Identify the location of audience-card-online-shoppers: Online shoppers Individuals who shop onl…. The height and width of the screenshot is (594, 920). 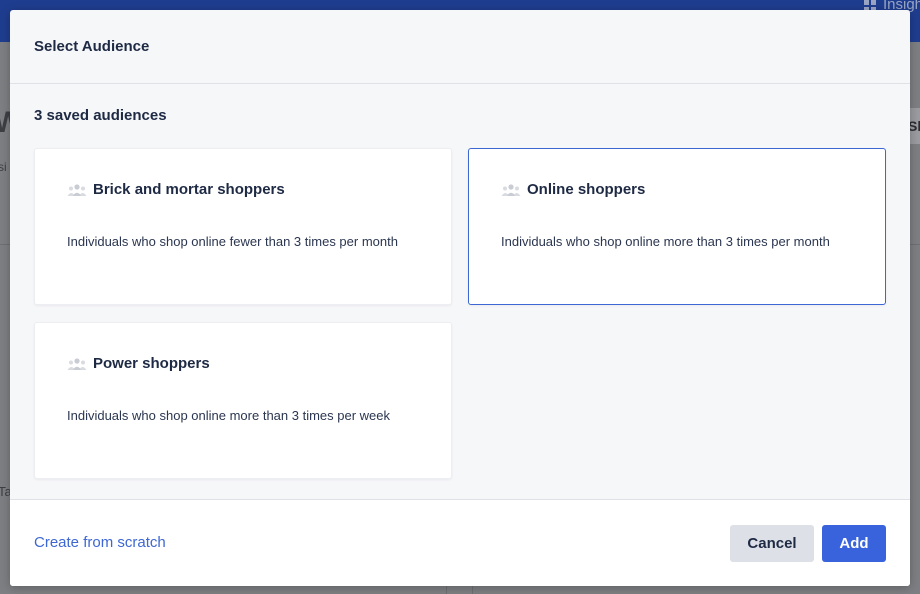
(677, 226).